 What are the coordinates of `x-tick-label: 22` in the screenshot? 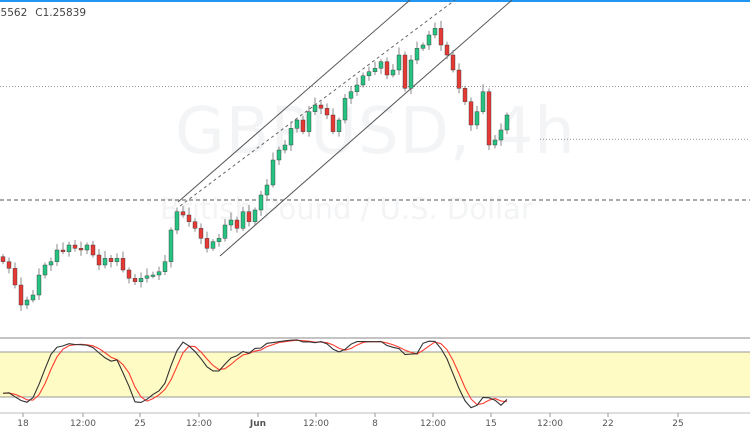 It's located at (607, 424).